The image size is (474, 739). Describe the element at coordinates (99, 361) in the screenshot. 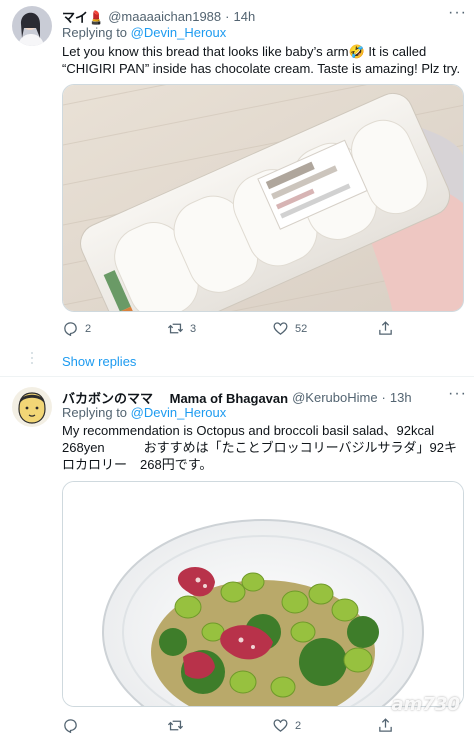

I see `show-replies-link: Show replies` at that location.